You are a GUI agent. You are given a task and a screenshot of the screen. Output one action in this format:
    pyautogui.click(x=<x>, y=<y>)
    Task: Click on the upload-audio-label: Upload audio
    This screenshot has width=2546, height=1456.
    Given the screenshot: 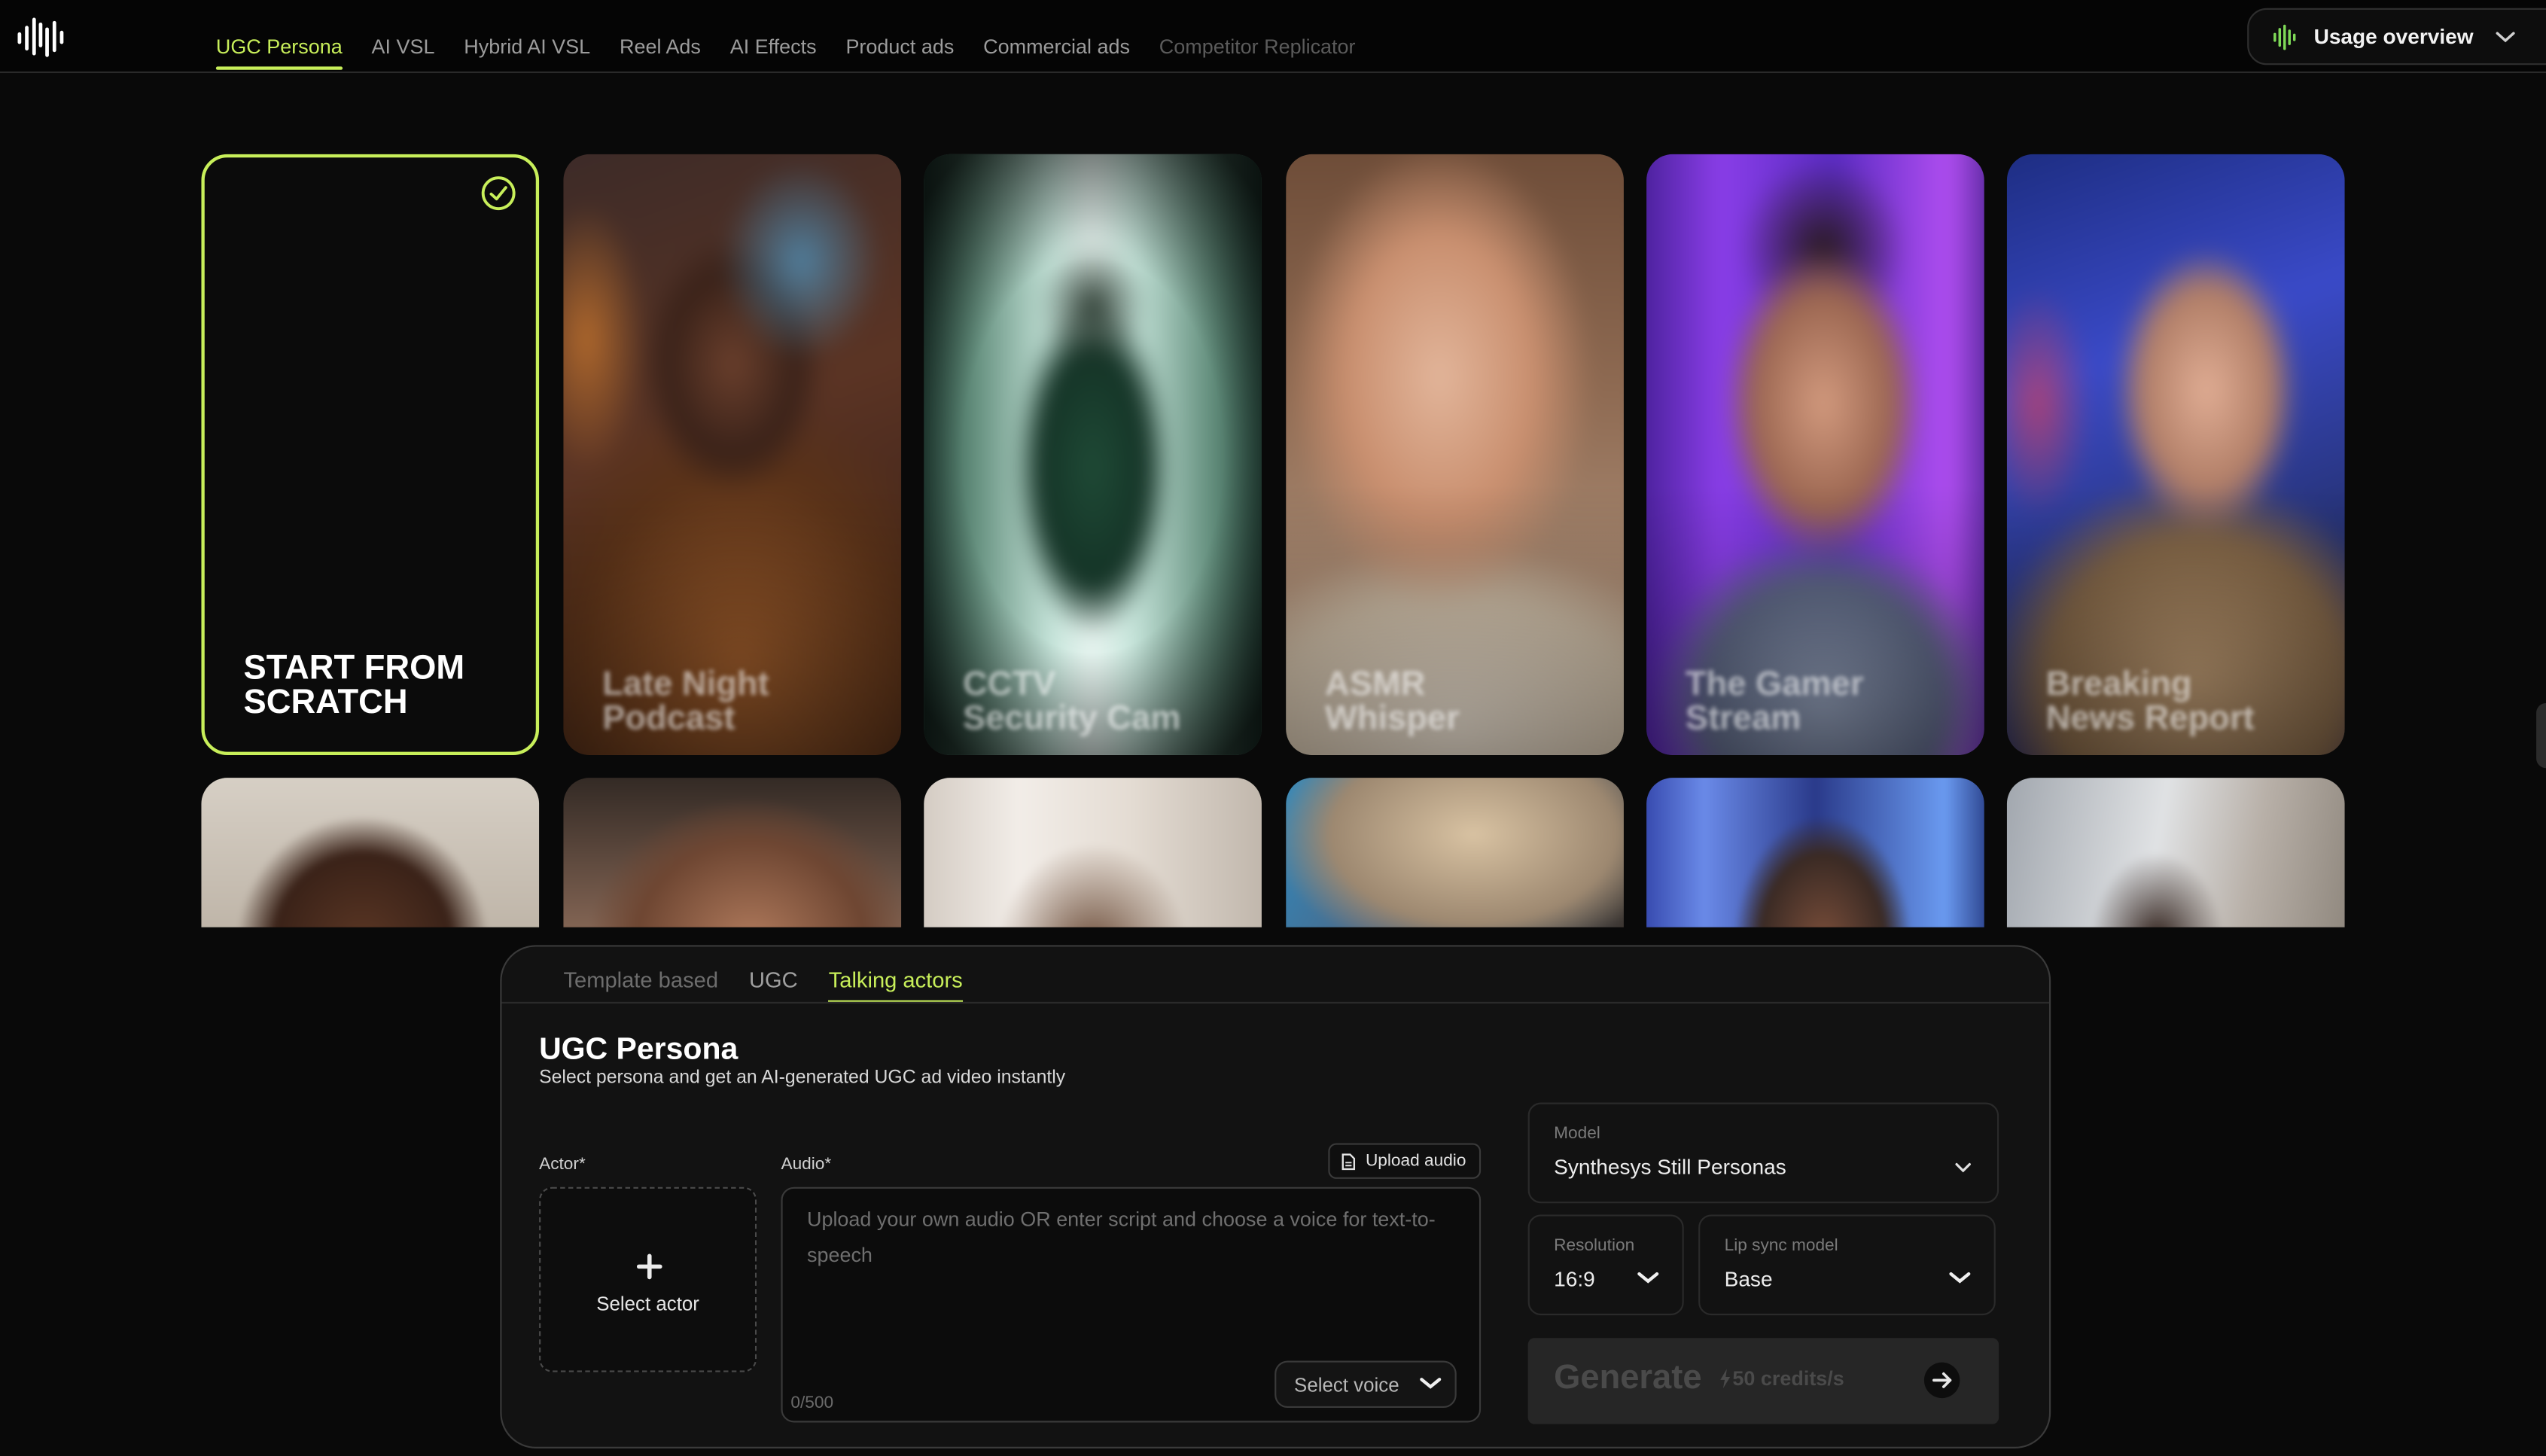 What is the action you would take?
    pyautogui.click(x=1415, y=1161)
    